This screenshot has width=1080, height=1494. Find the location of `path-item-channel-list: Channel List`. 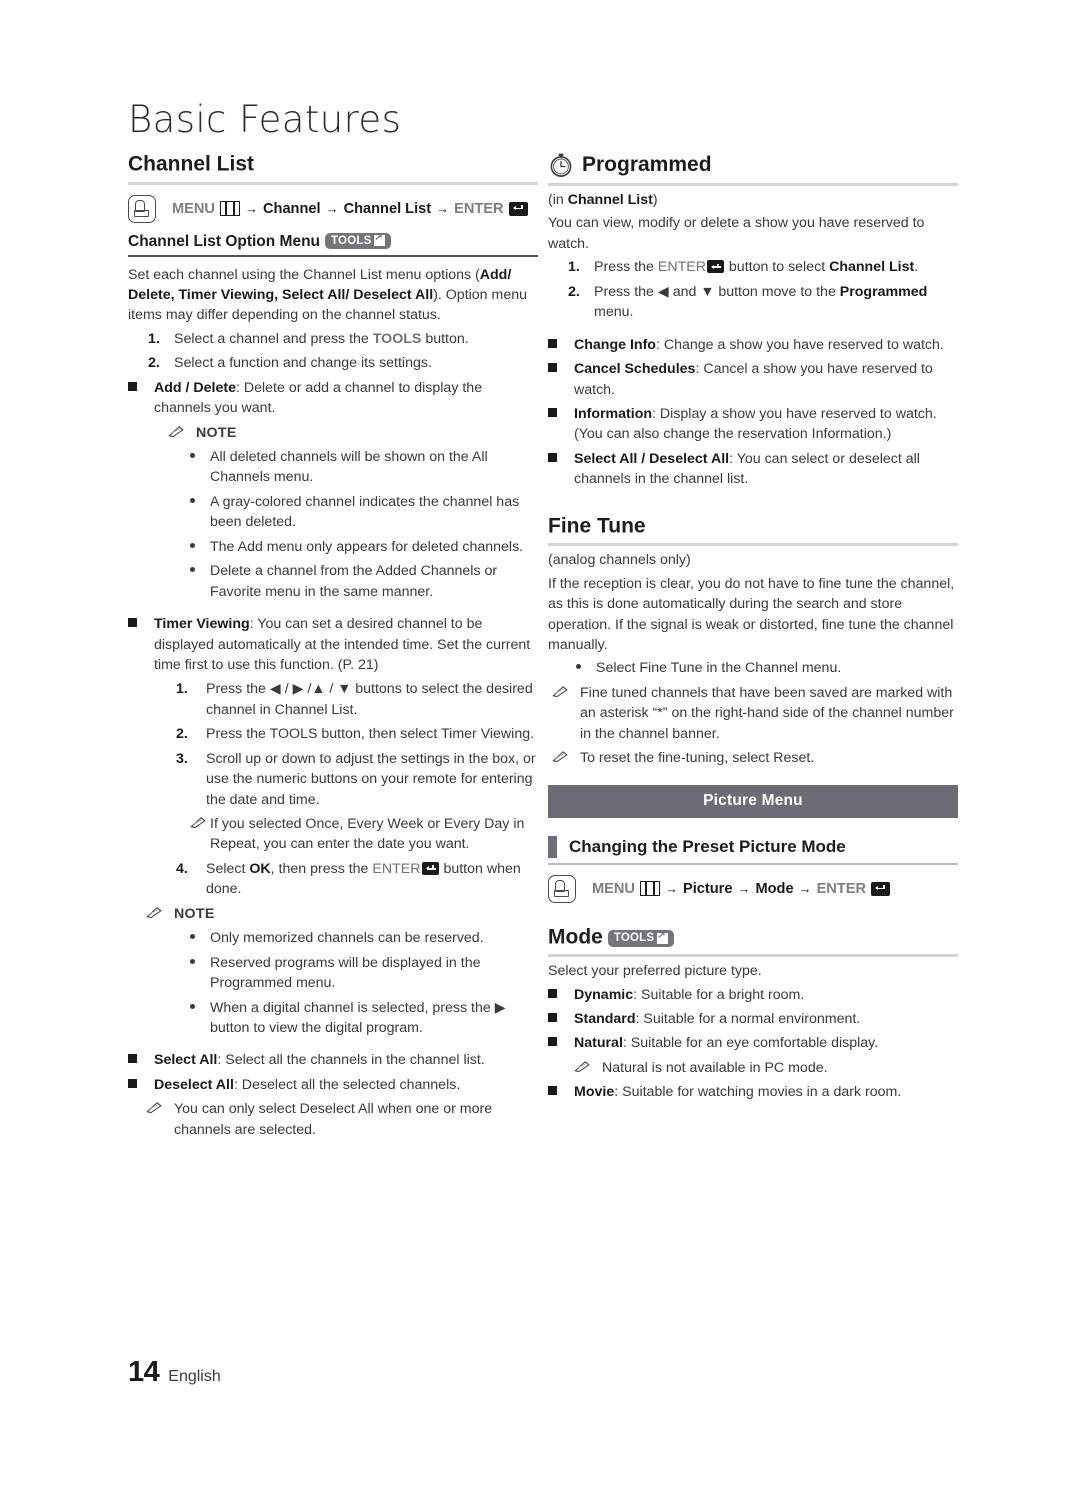

path-item-channel-list: Channel List is located at coordinates (387, 208).